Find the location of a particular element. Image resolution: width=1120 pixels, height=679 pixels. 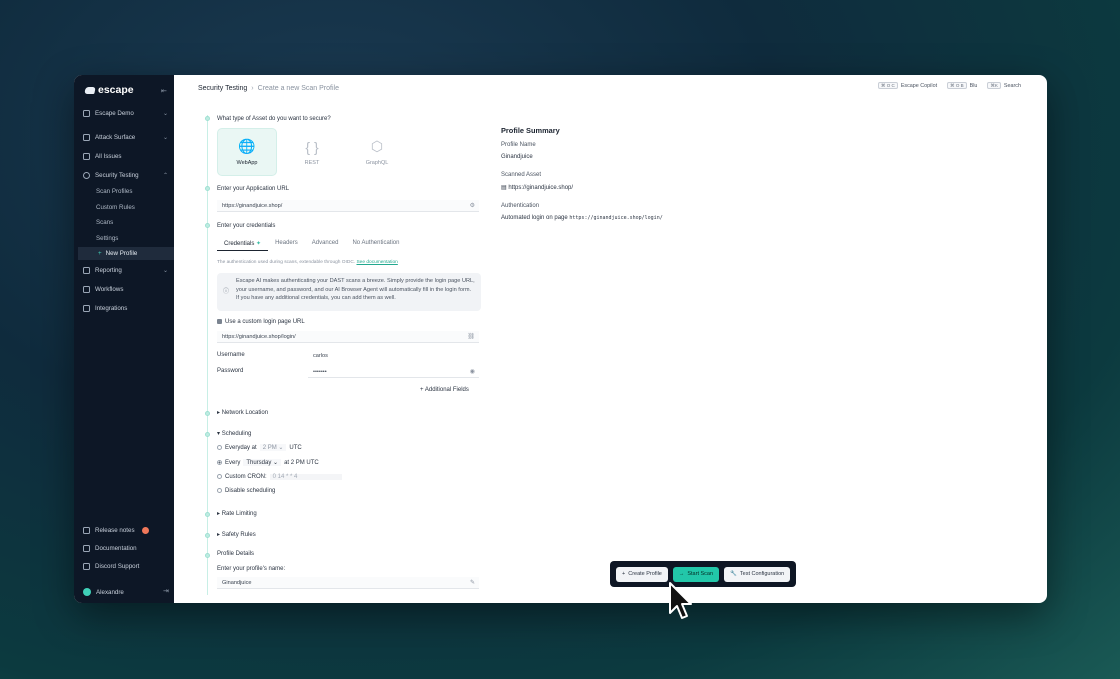

summary-asset-label: Scanned Asset is located at coordinates (521, 175).